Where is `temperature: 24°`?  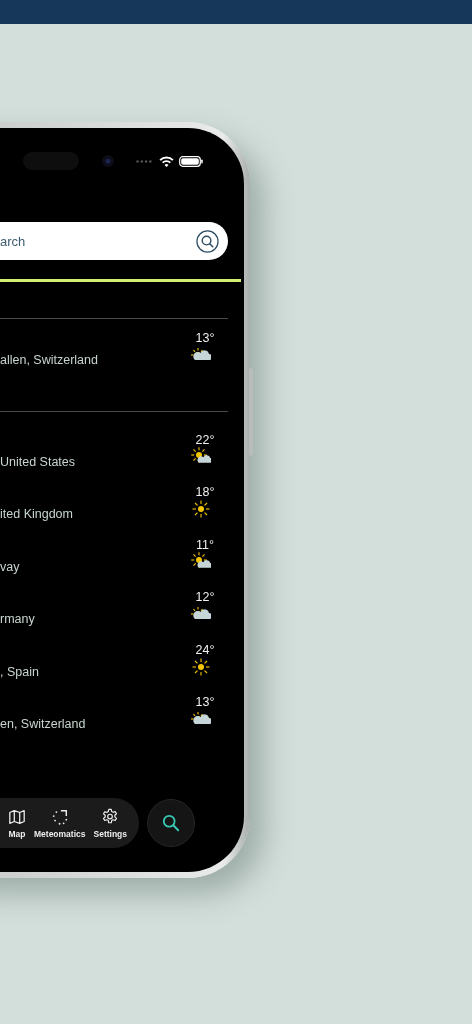
temperature: 24° is located at coordinates (204, 649).